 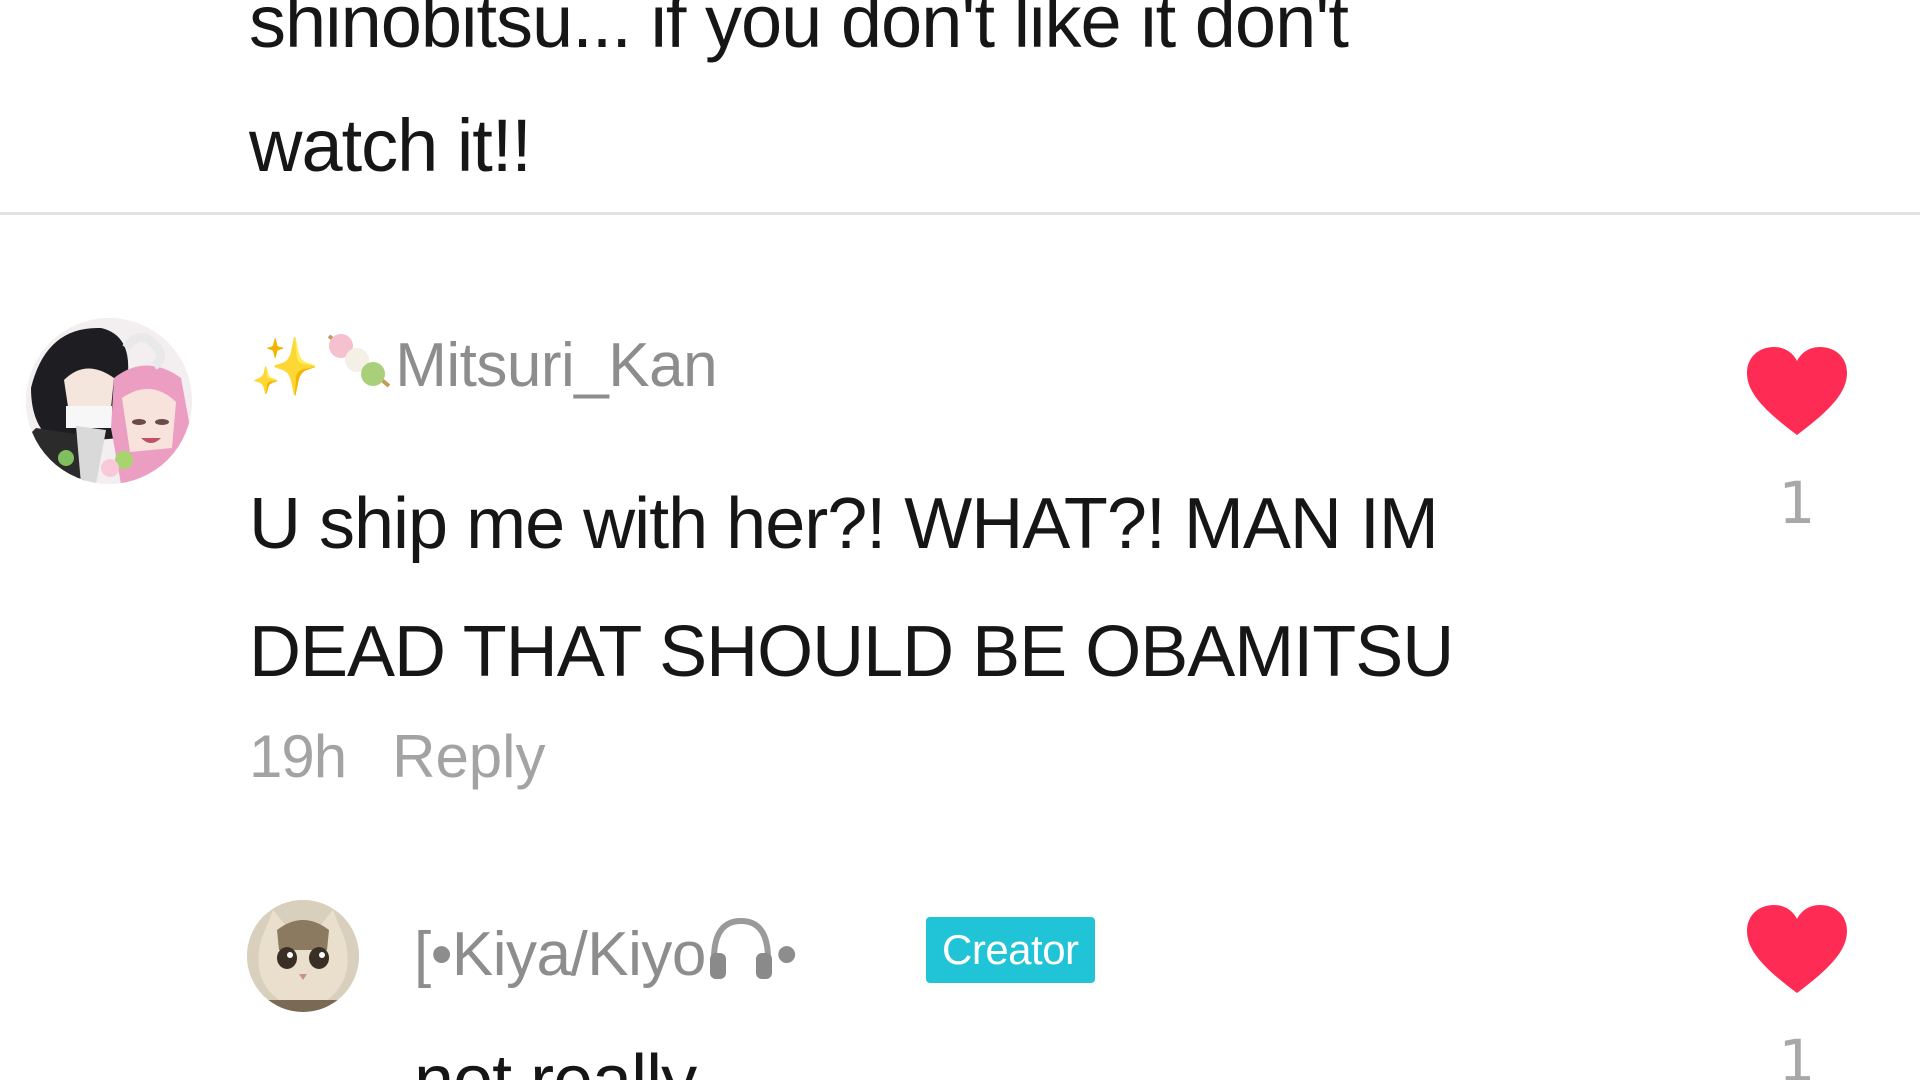 I want to click on cat-avatar-image, so click(x=303, y=956).